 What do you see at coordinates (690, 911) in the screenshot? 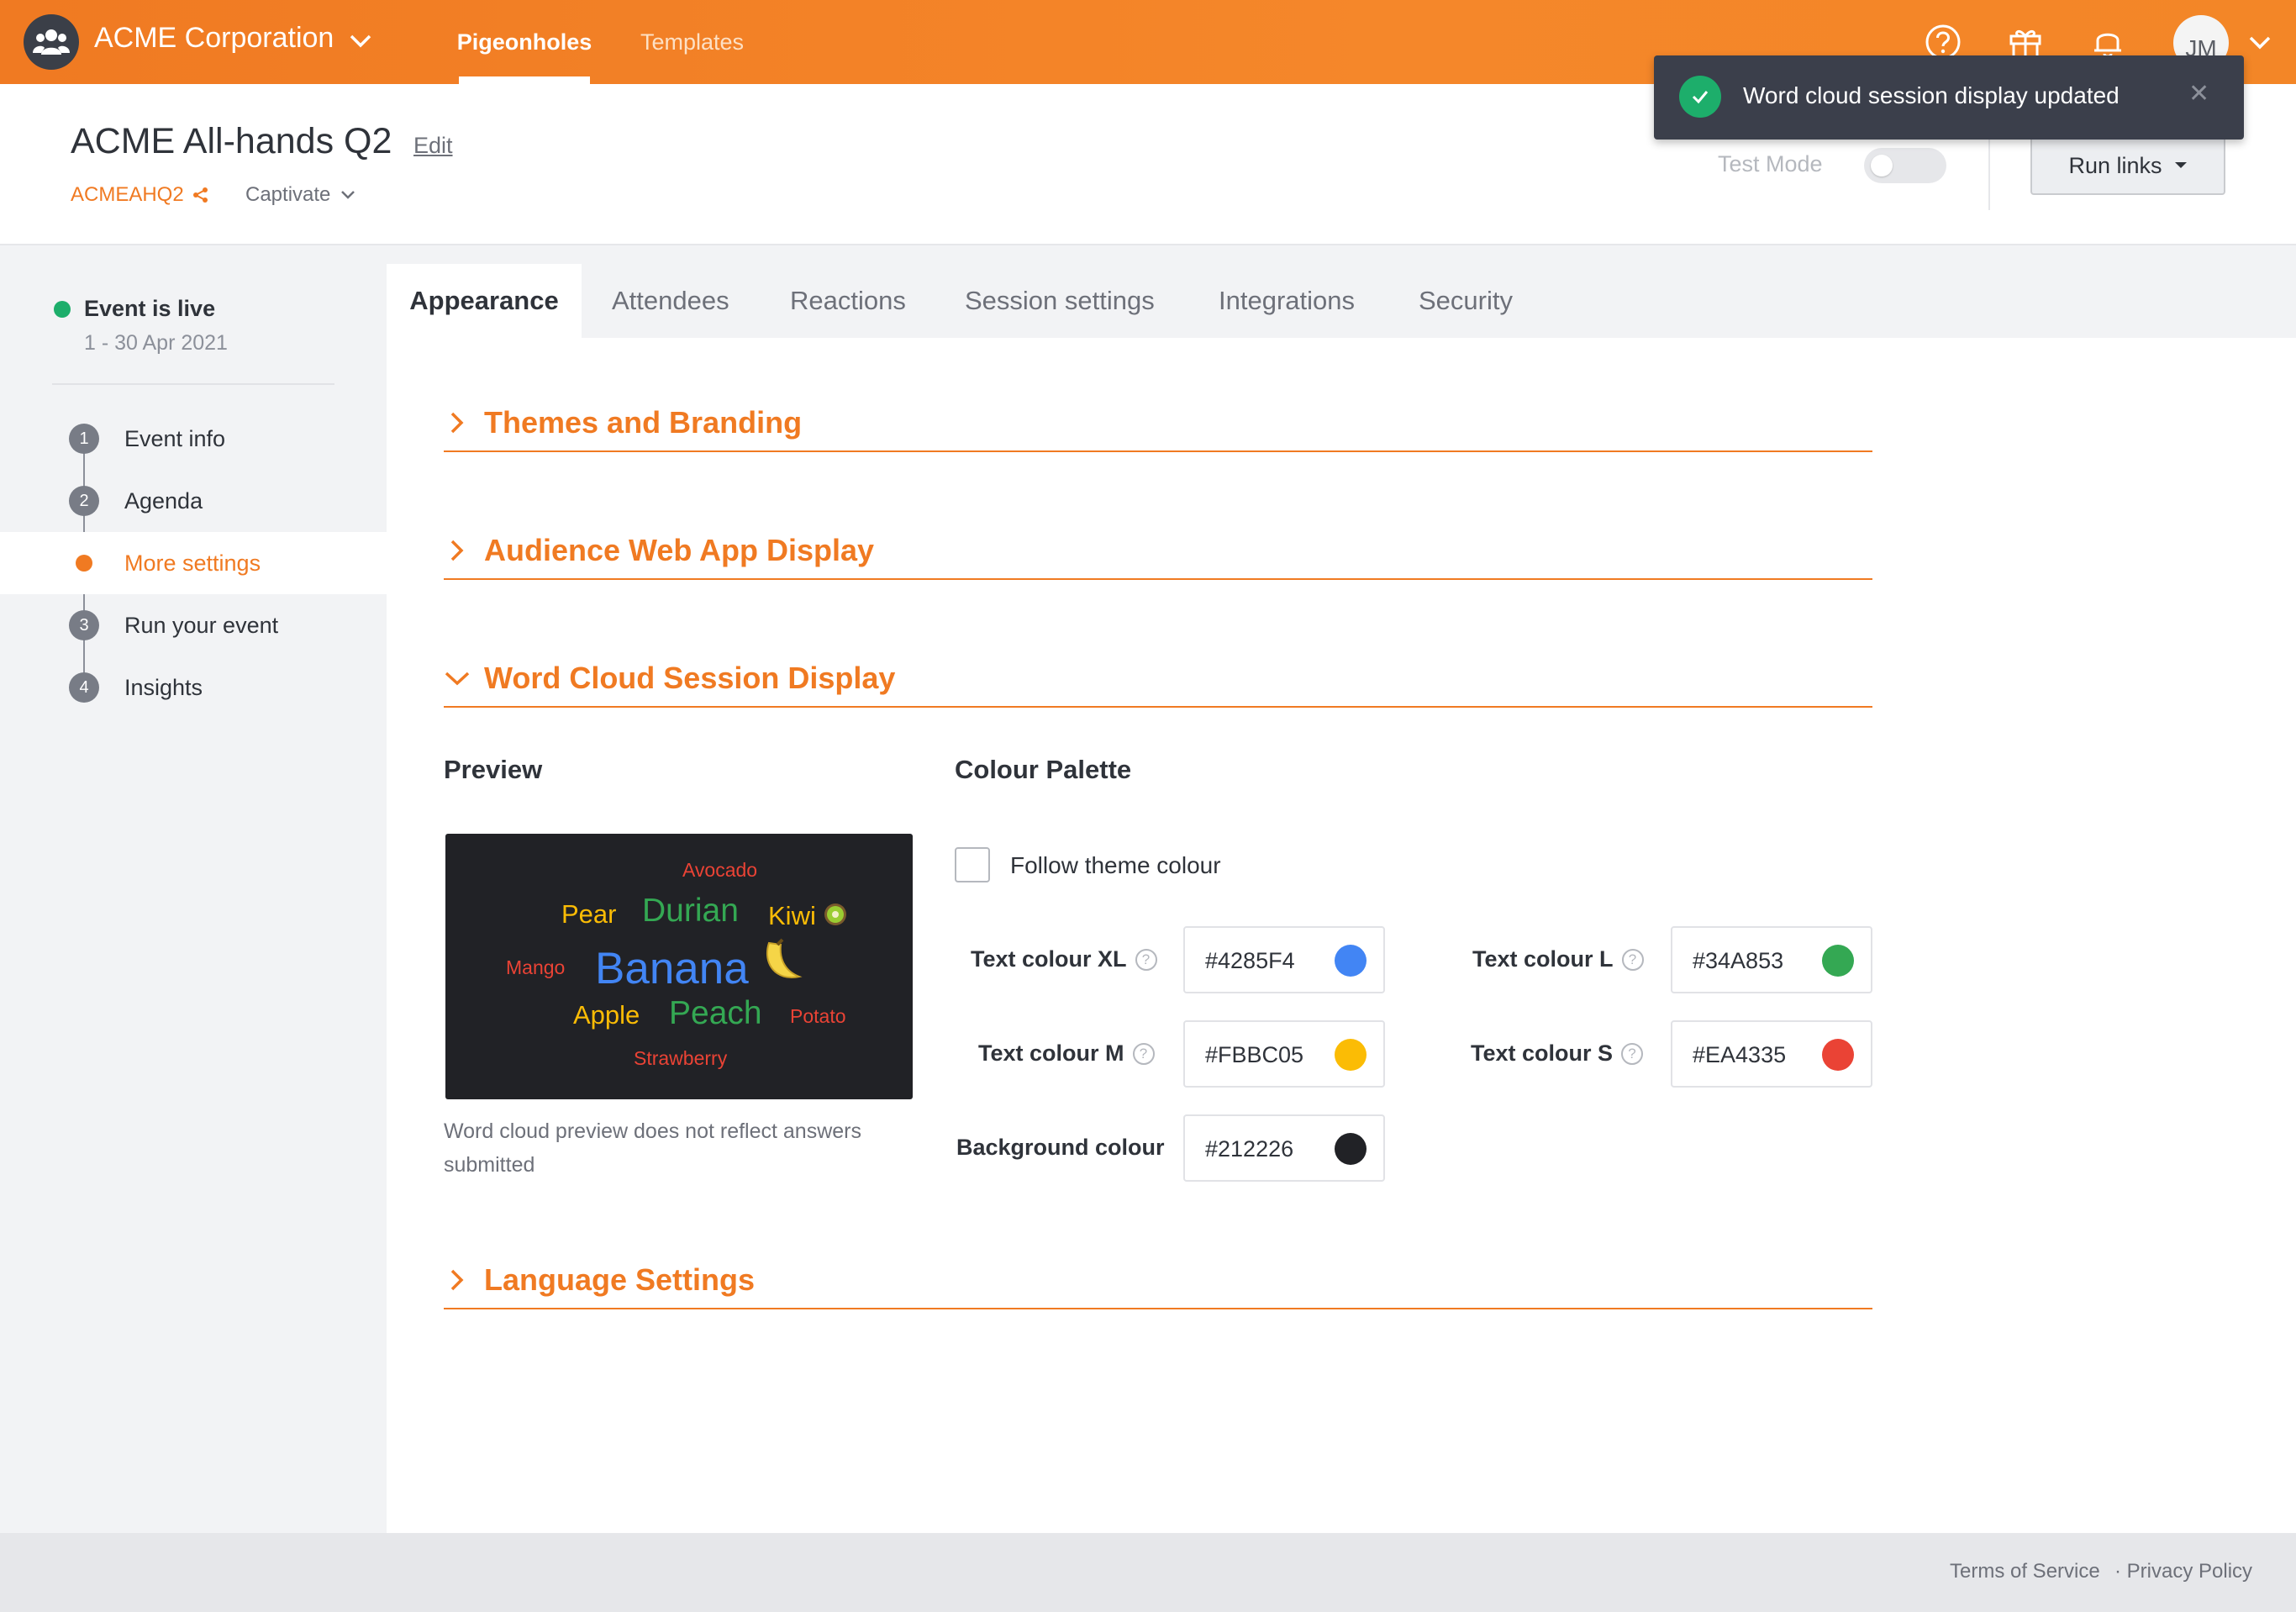
I see `word-durian: Durian` at bounding box center [690, 911].